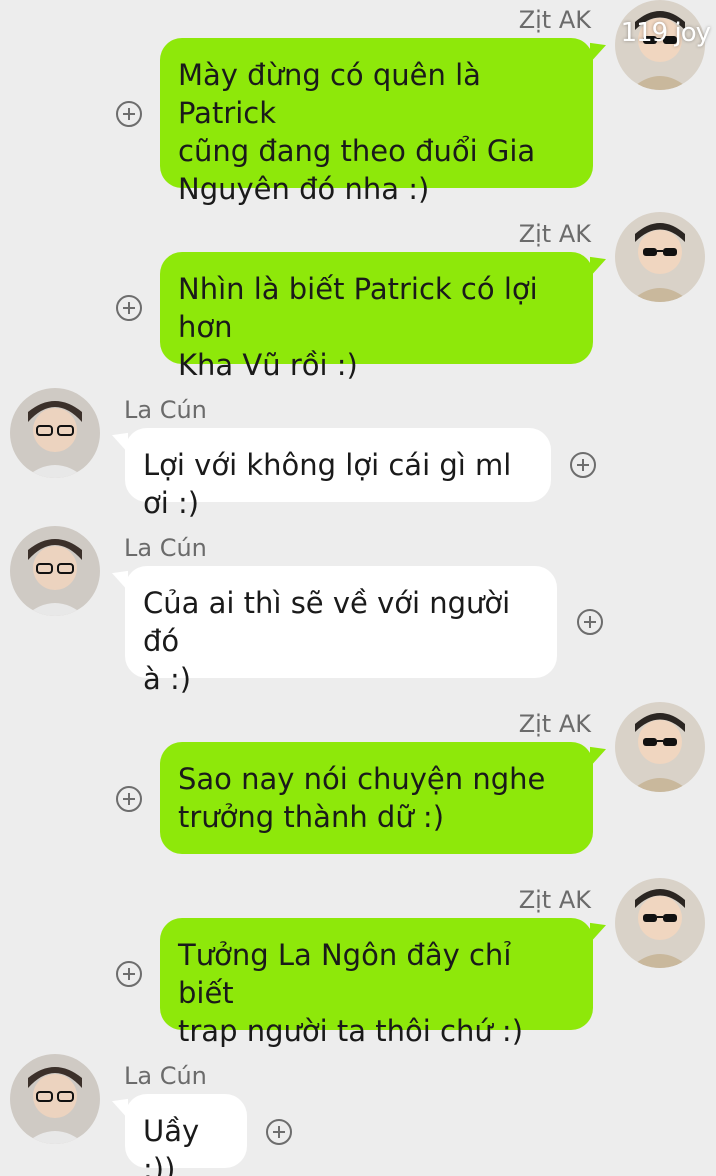 Image resolution: width=716 pixels, height=1176 pixels. What do you see at coordinates (186, 1135) in the screenshot?
I see `message-bubble: Uầy :))` at bounding box center [186, 1135].